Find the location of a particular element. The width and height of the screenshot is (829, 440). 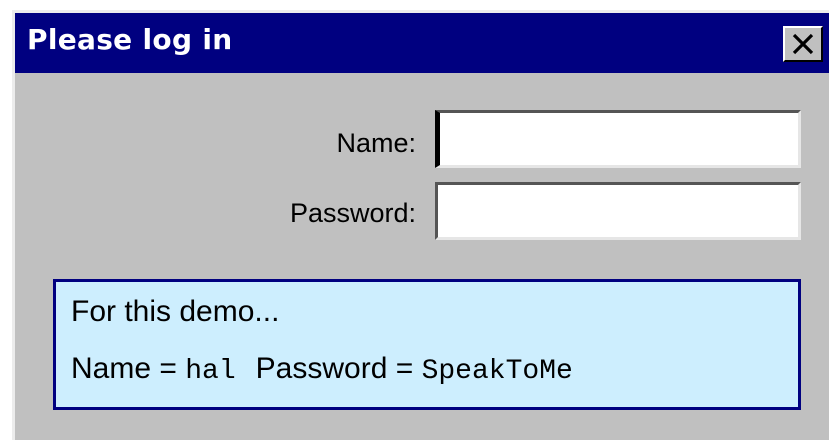

name-input is located at coordinates (618, 139).